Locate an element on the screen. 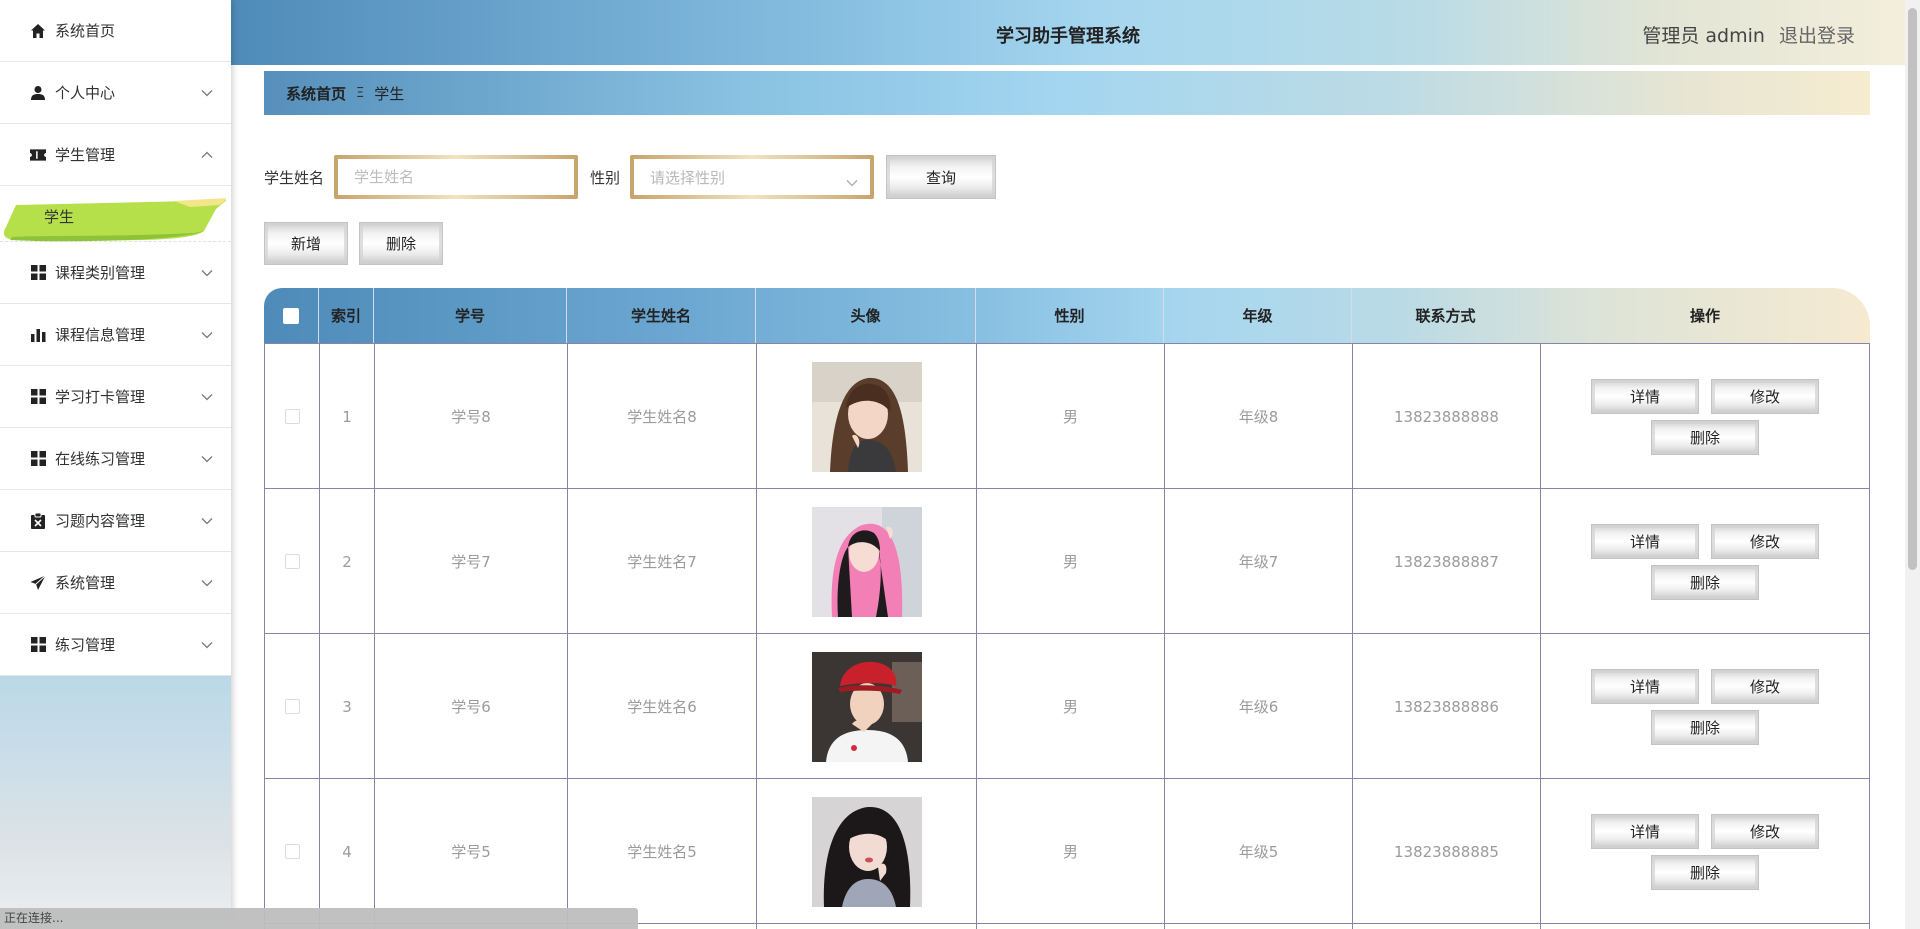 This screenshot has width=1920, height=929. send-icon is located at coordinates (38, 582).